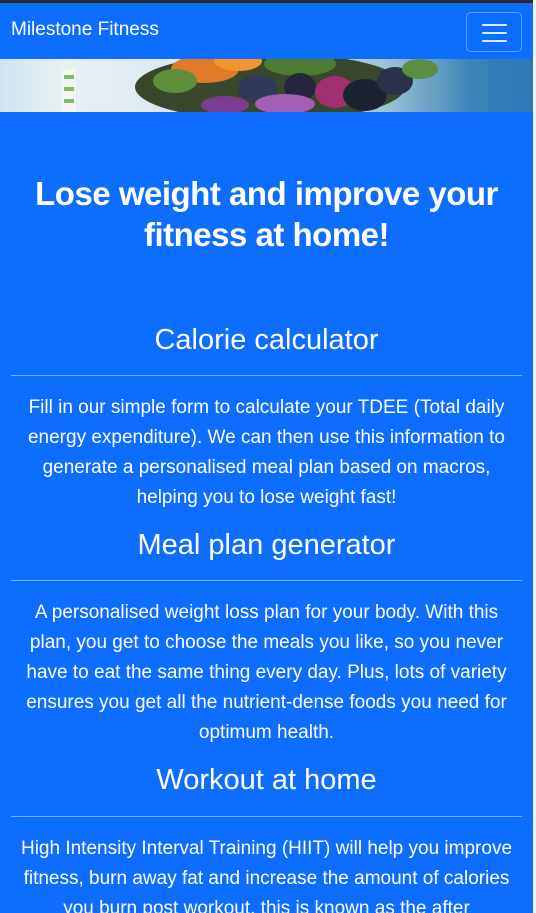 This screenshot has height=913, width=536. Describe the element at coordinates (266, 545) in the screenshot. I see `section-title-meal-plan-generator: Meal plan generator` at that location.